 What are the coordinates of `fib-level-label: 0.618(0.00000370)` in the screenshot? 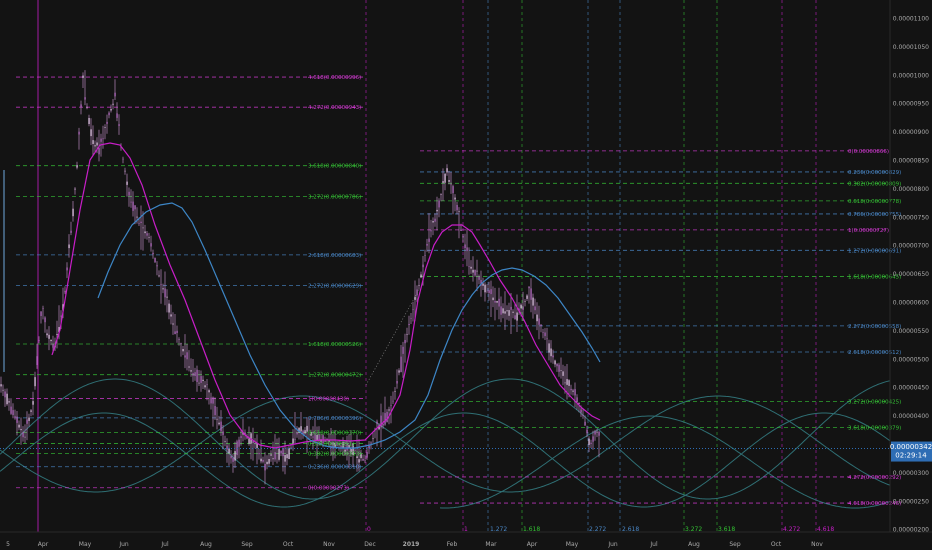 It's located at (334, 434).